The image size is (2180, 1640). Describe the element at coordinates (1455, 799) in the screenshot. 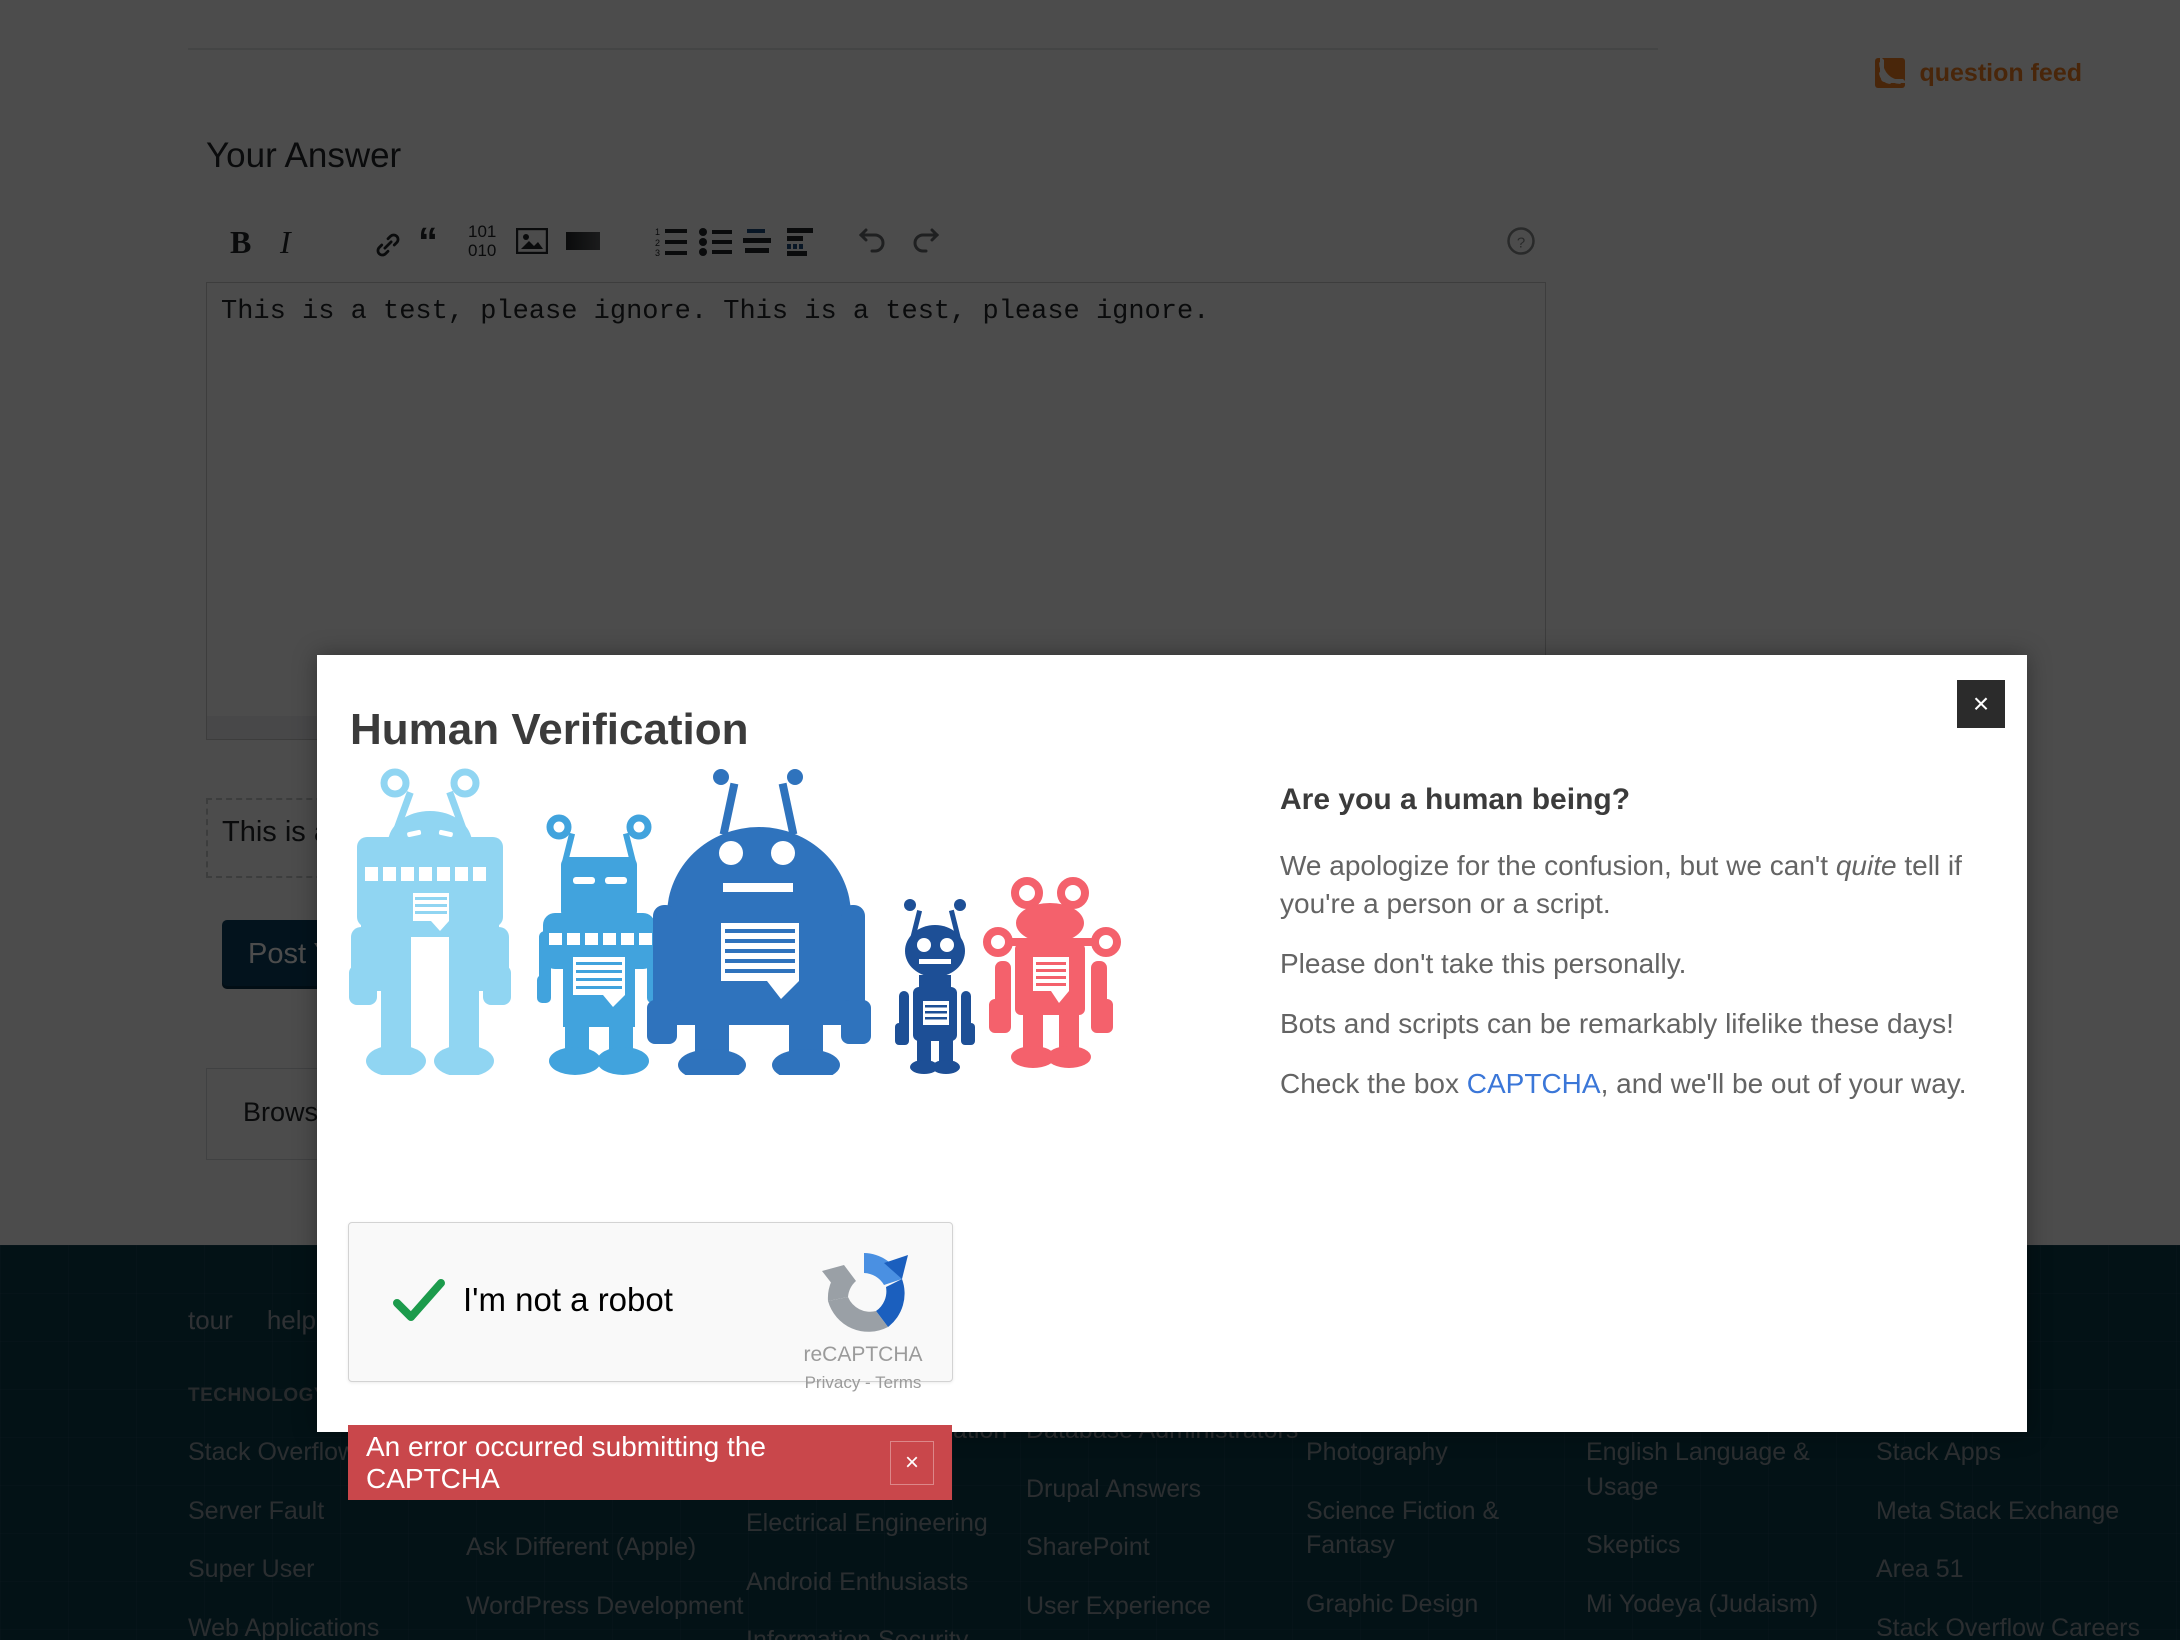

I see `modal-heading: Are you a human being?` at that location.